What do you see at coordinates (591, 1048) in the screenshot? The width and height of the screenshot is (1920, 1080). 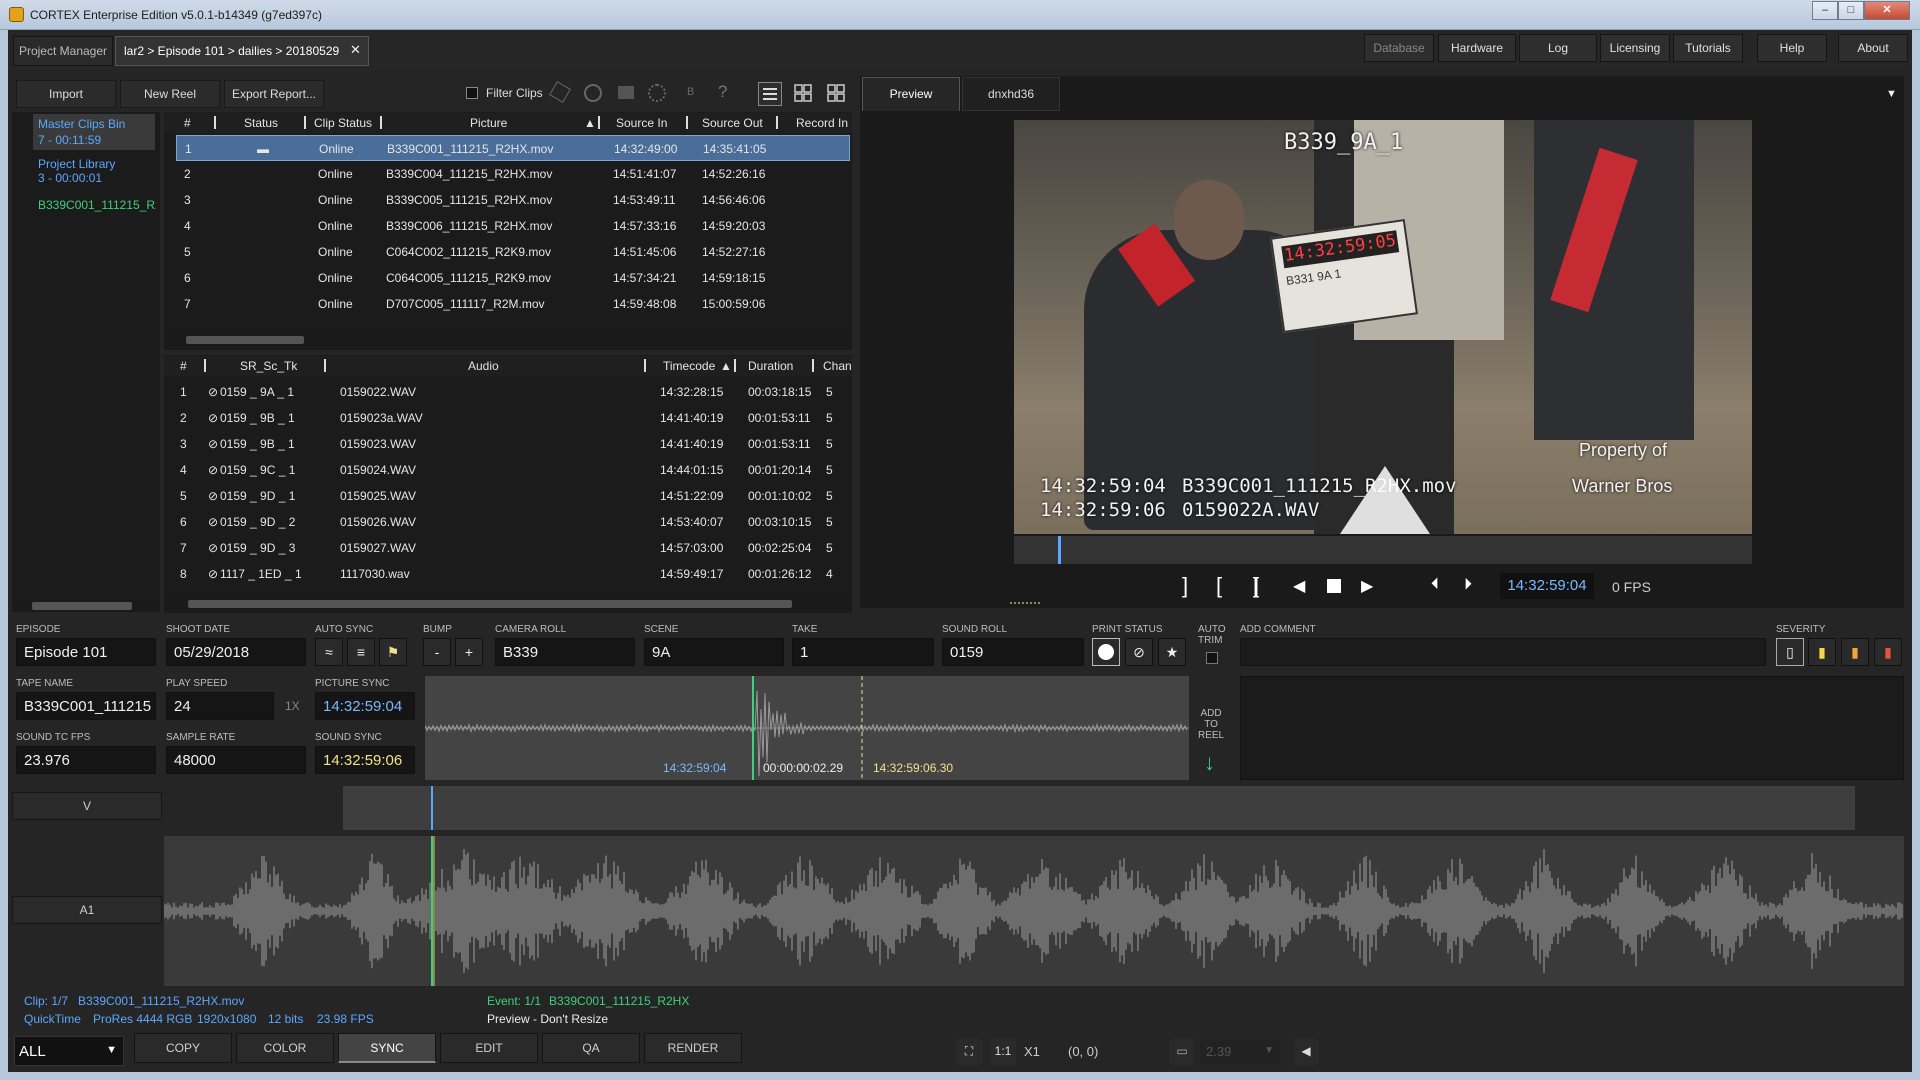 I see `tab-qa: QA` at bounding box center [591, 1048].